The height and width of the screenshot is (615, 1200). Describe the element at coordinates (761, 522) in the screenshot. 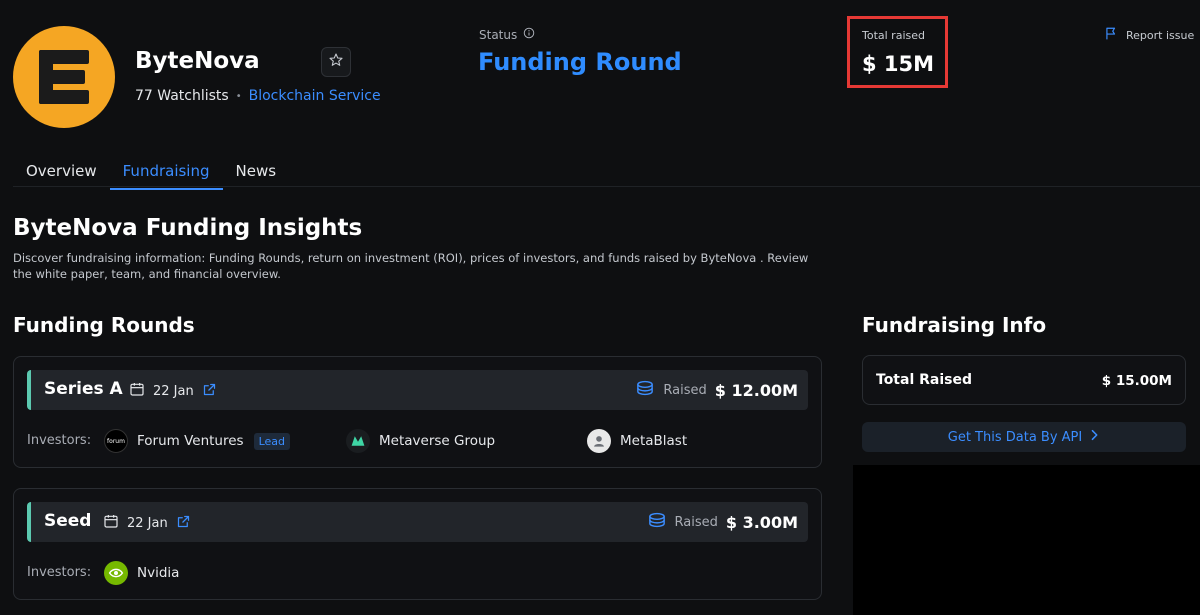

I see `raised-value: $ 3.00M` at that location.